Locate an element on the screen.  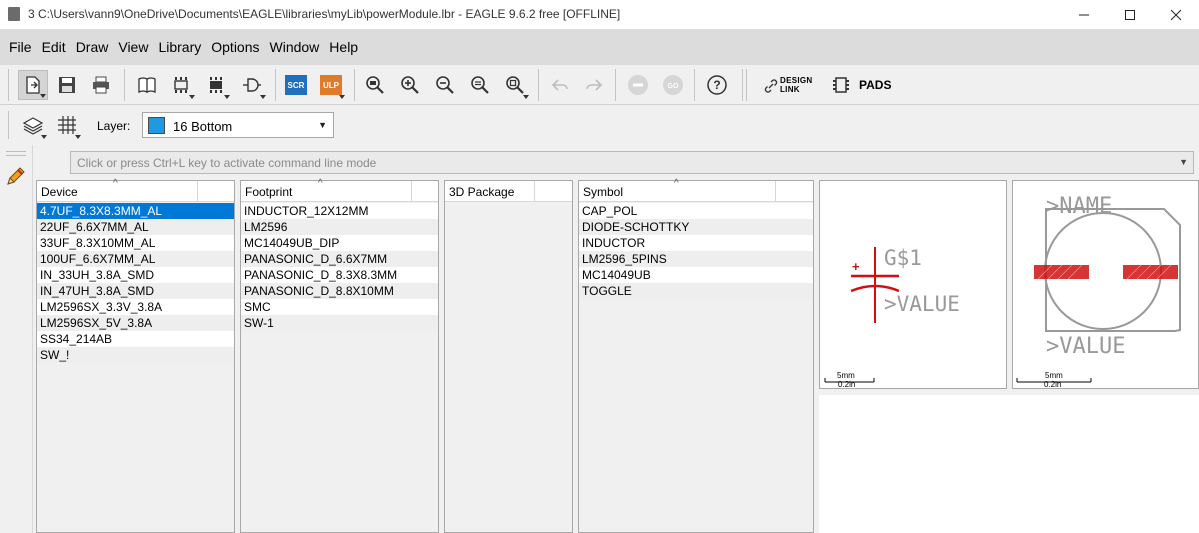
maximize-icon is located at coordinates (1130, 14).